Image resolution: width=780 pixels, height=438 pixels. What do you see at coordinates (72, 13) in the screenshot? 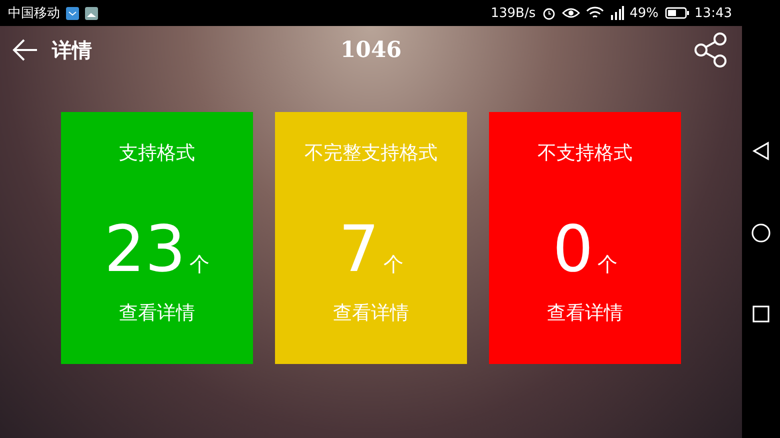
I see `notification-icon` at bounding box center [72, 13].